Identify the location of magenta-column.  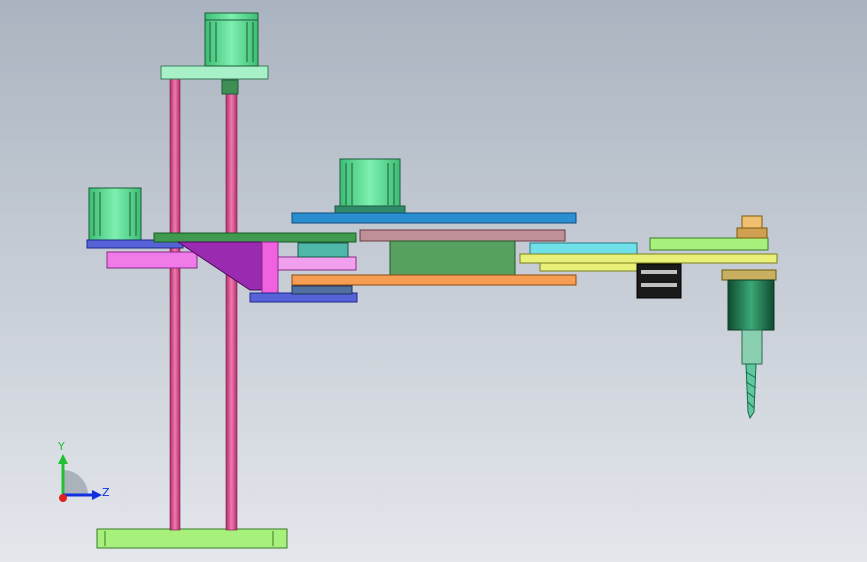
(270, 268).